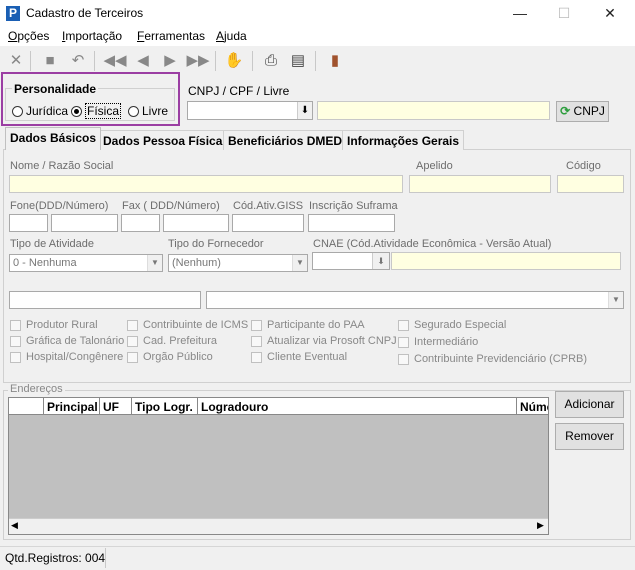 The height and width of the screenshot is (570, 635). What do you see at coordinates (460, 325) in the screenshot?
I see `segurado-especial-label: Segurado Especial` at bounding box center [460, 325].